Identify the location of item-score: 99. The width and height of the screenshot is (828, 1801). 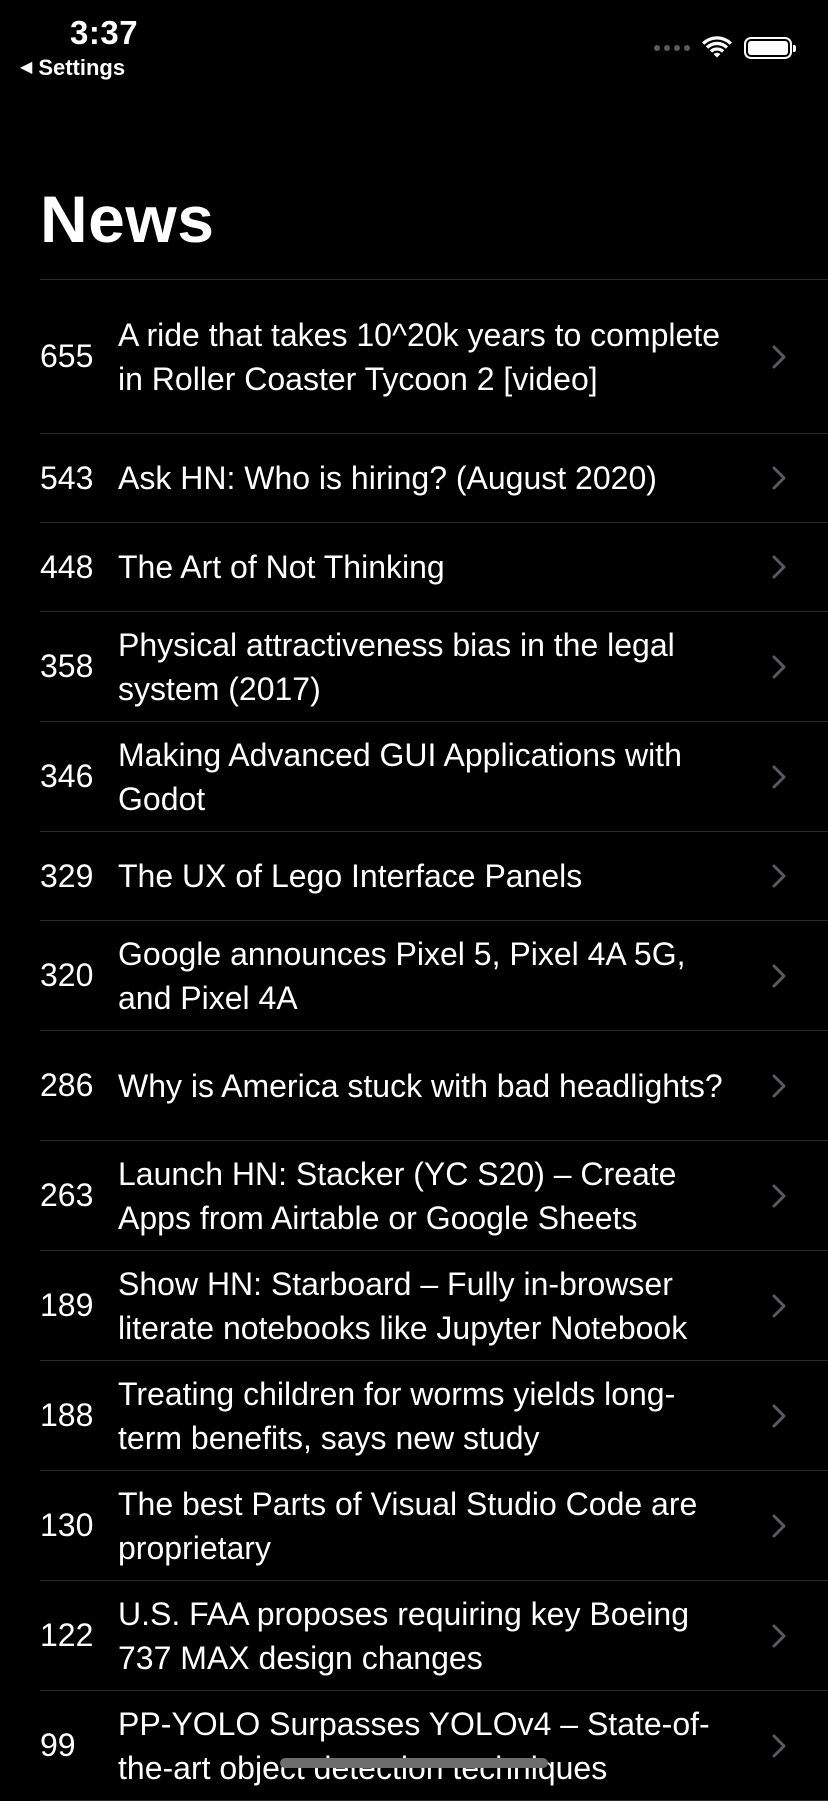
(58, 1745).